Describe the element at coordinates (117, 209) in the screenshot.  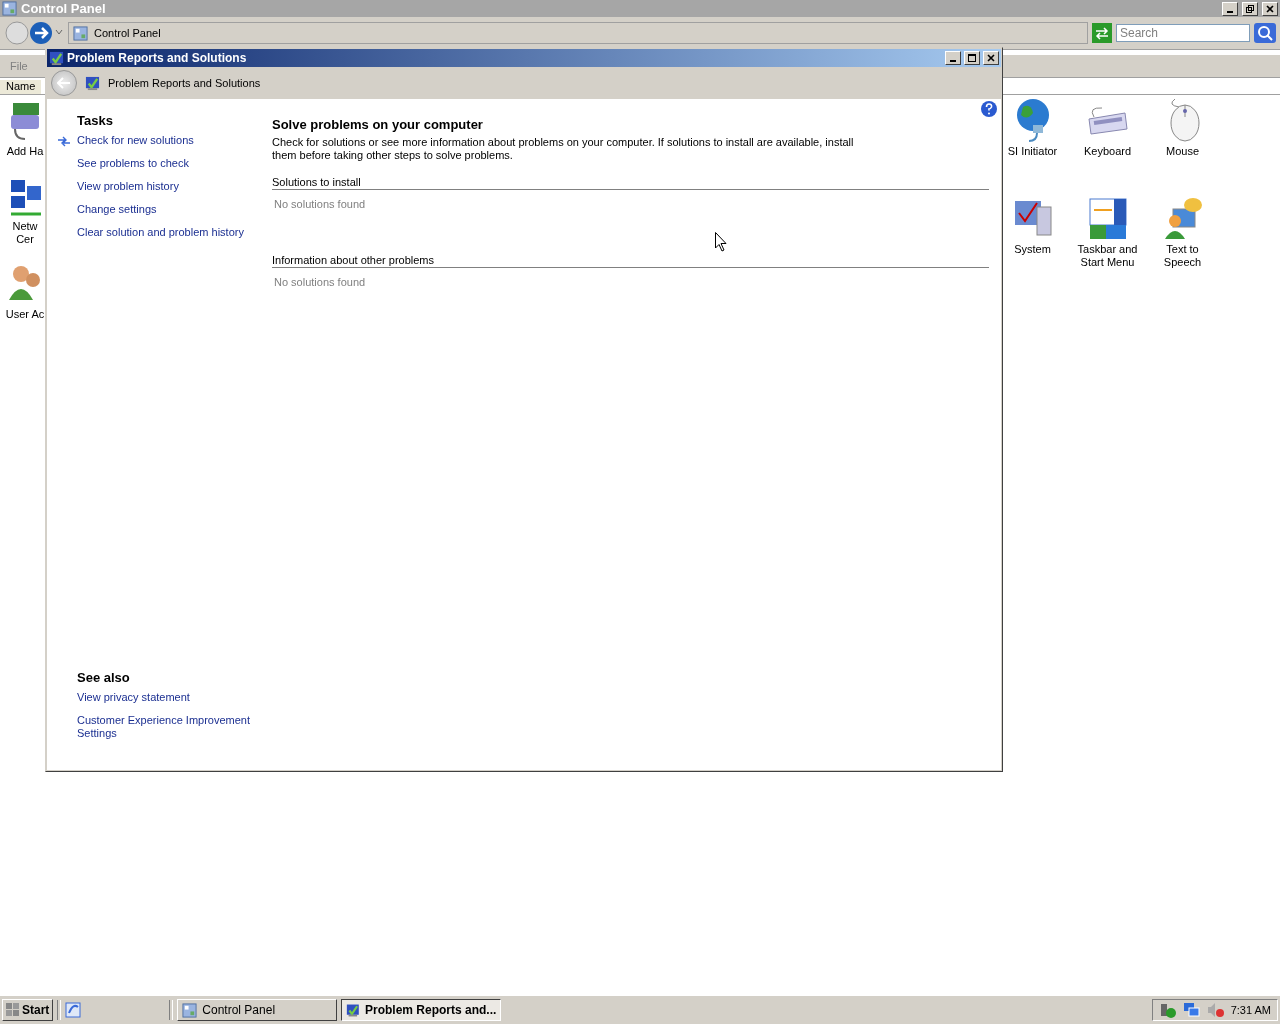
I see `task-link: Change settings` at that location.